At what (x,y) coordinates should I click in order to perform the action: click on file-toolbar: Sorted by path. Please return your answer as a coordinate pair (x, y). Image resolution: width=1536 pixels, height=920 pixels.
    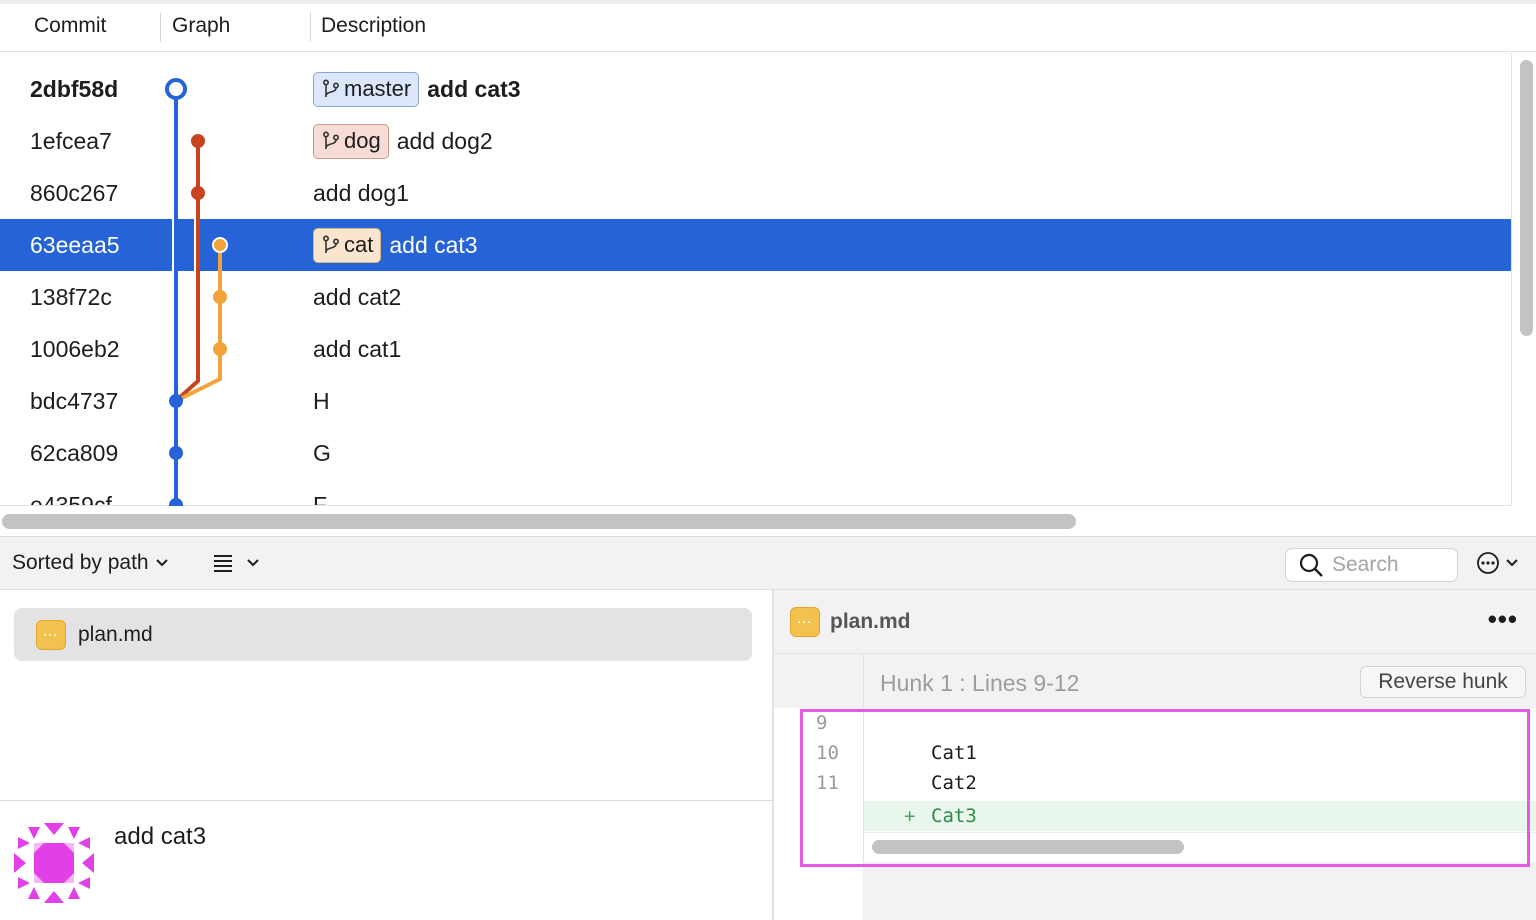
    Looking at the image, I should click on (768, 563).